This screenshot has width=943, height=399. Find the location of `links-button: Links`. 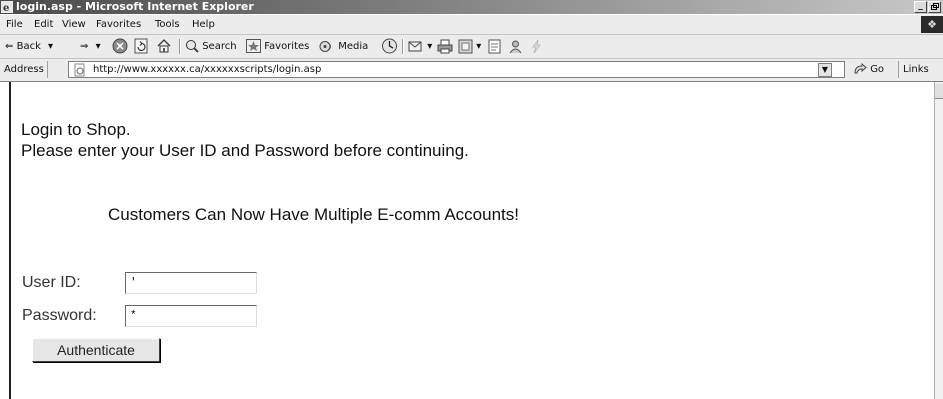

links-button: Links is located at coordinates (913, 69).